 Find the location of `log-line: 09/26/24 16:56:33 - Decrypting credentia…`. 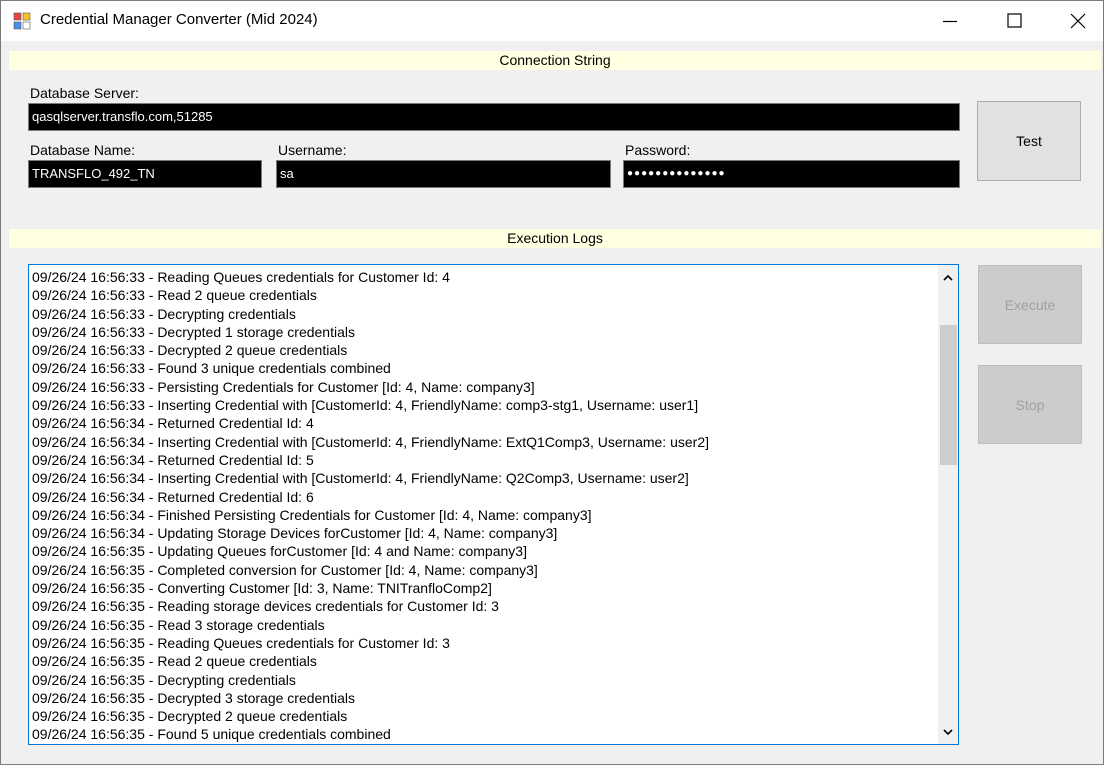

log-line: 09/26/24 16:56:33 - Decrypting credentia… is located at coordinates (164, 313).